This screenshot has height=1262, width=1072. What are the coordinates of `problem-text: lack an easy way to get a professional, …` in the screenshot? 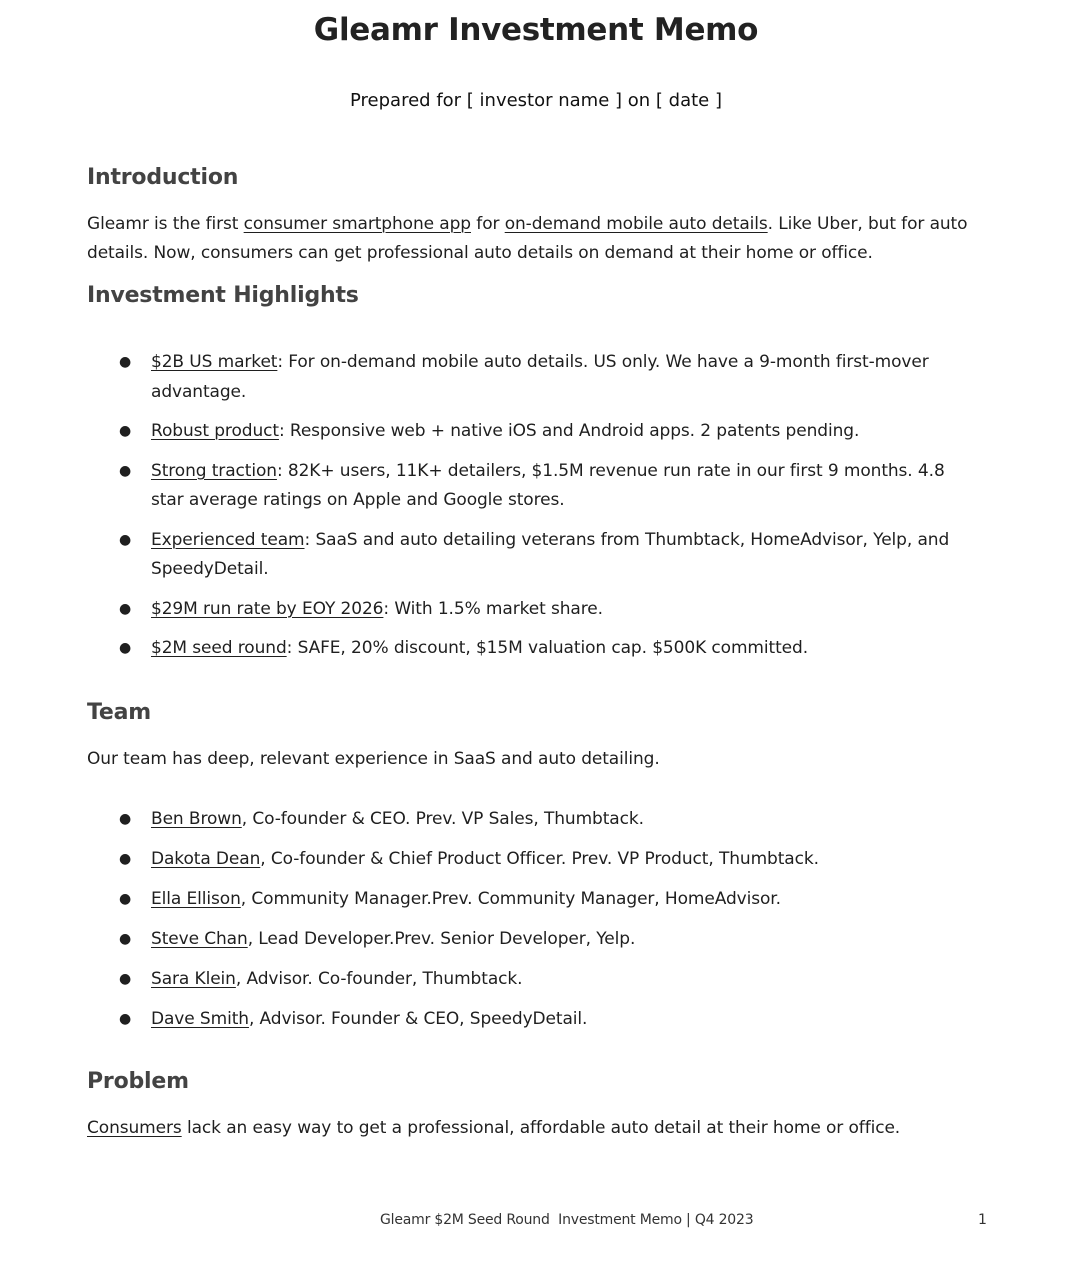 It's located at (541, 1128).